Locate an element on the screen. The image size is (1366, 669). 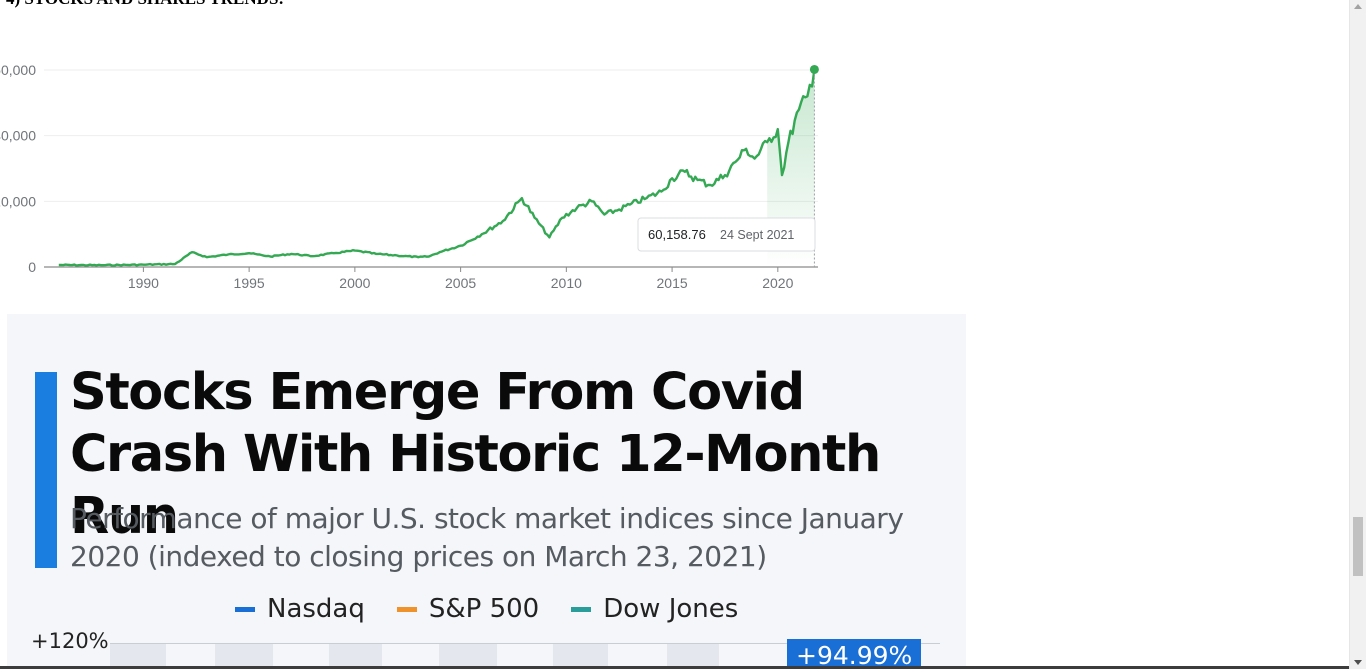
hover-point is located at coordinates (814, 69).